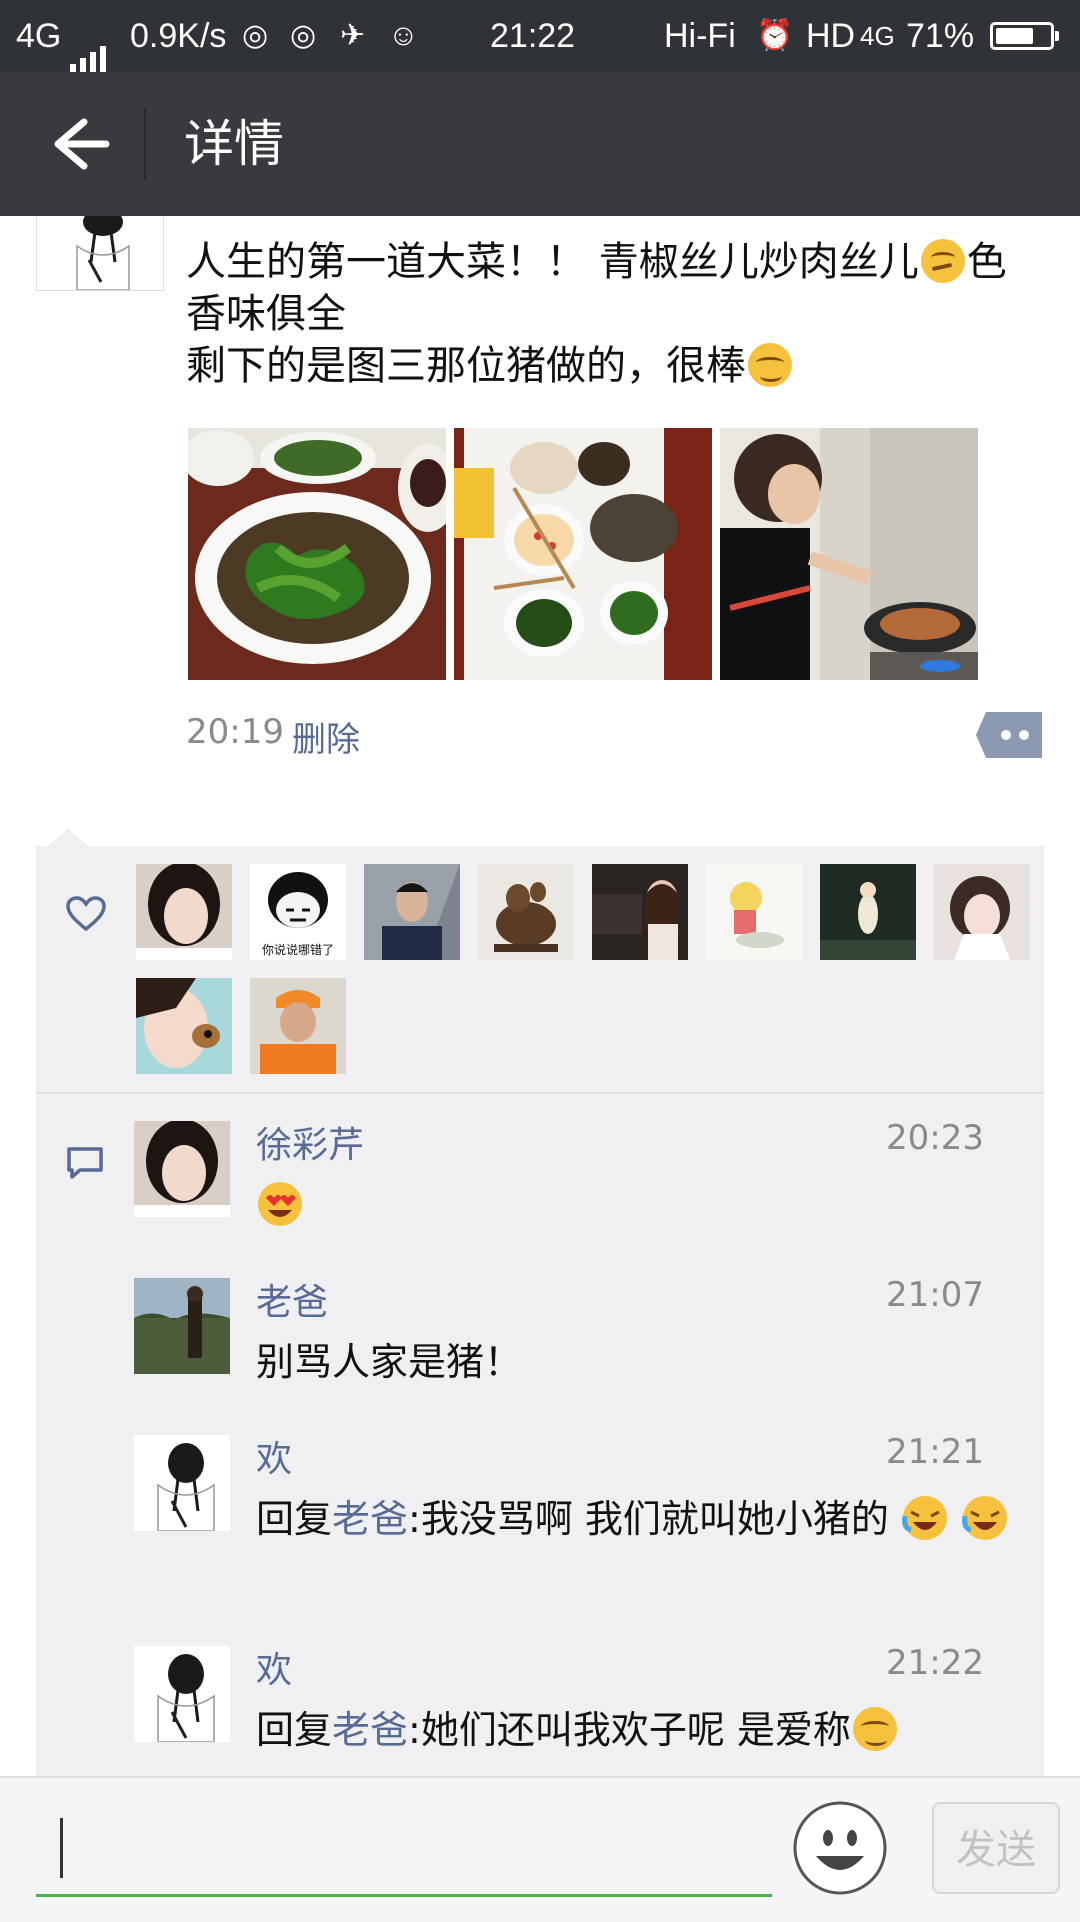  What do you see at coordinates (636, 1519) in the screenshot?
I see `comment-text: 回复老爸:我没骂啊 我们就叫她小猪的` at bounding box center [636, 1519].